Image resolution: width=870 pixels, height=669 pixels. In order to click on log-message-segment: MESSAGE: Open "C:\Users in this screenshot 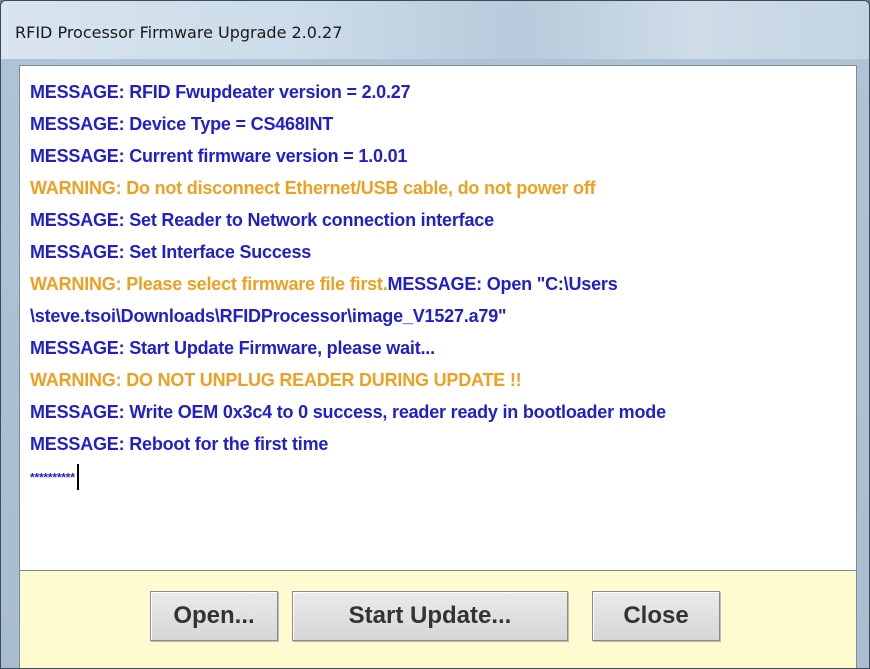, I will do `click(502, 284)`.